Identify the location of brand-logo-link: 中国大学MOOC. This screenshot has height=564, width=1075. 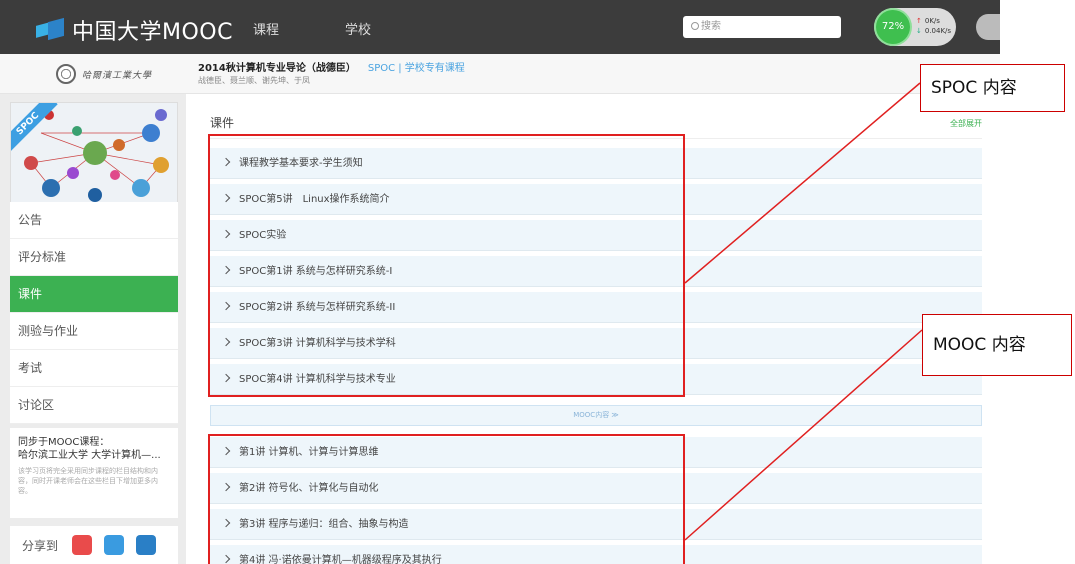
(134, 30).